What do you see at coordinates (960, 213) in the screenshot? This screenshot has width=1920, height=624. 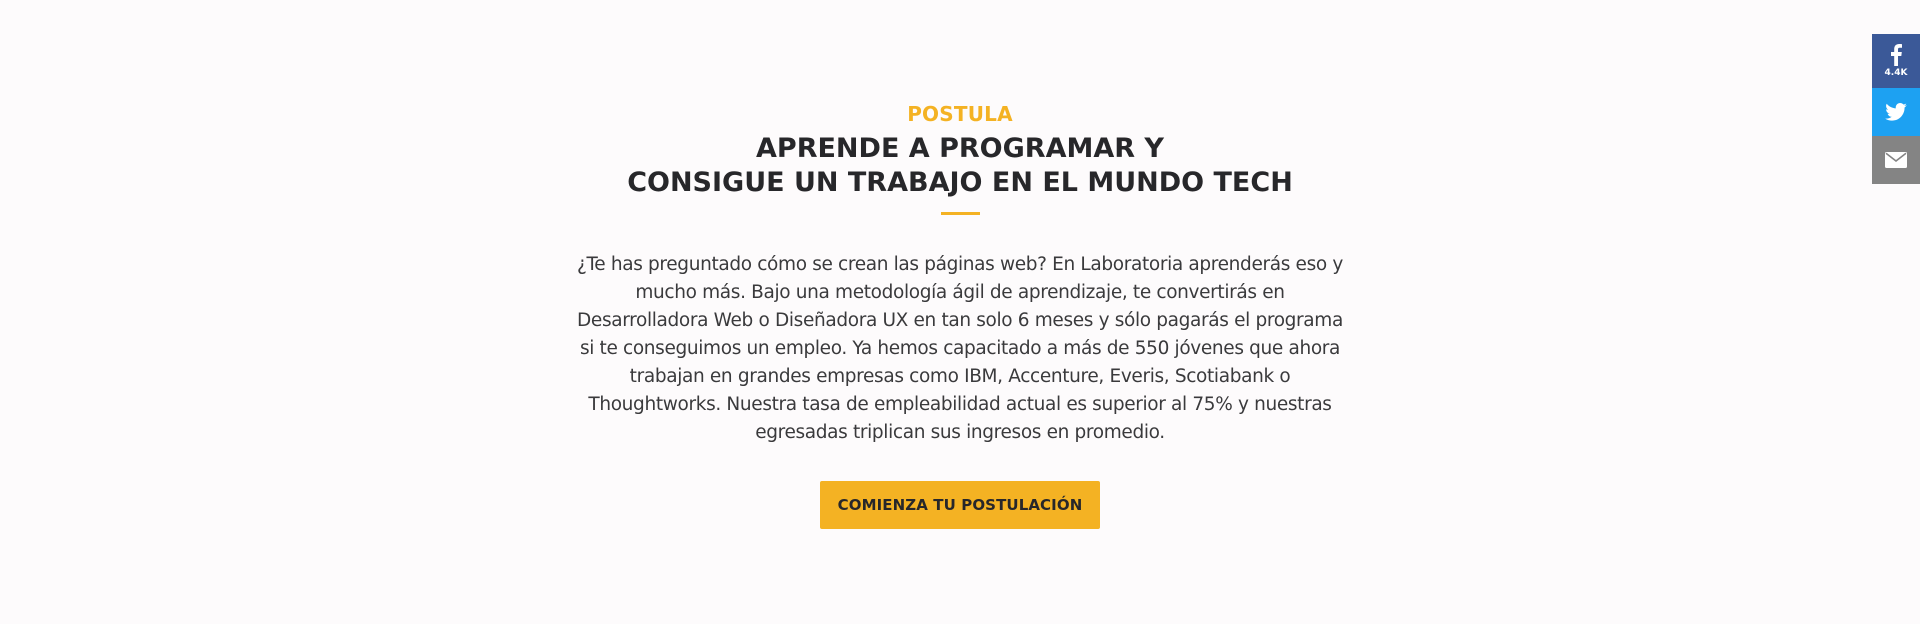 I see `title-divider` at bounding box center [960, 213].